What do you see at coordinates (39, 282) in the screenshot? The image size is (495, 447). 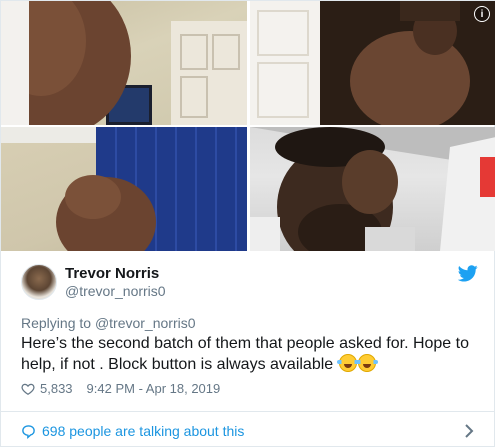 I see `avatar` at bounding box center [39, 282].